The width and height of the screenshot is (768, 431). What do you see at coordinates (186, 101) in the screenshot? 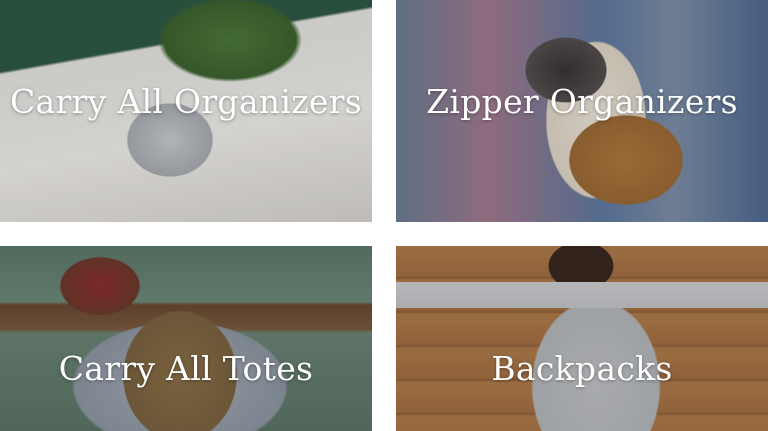
I see `category-label: Carry All Organizers` at bounding box center [186, 101].